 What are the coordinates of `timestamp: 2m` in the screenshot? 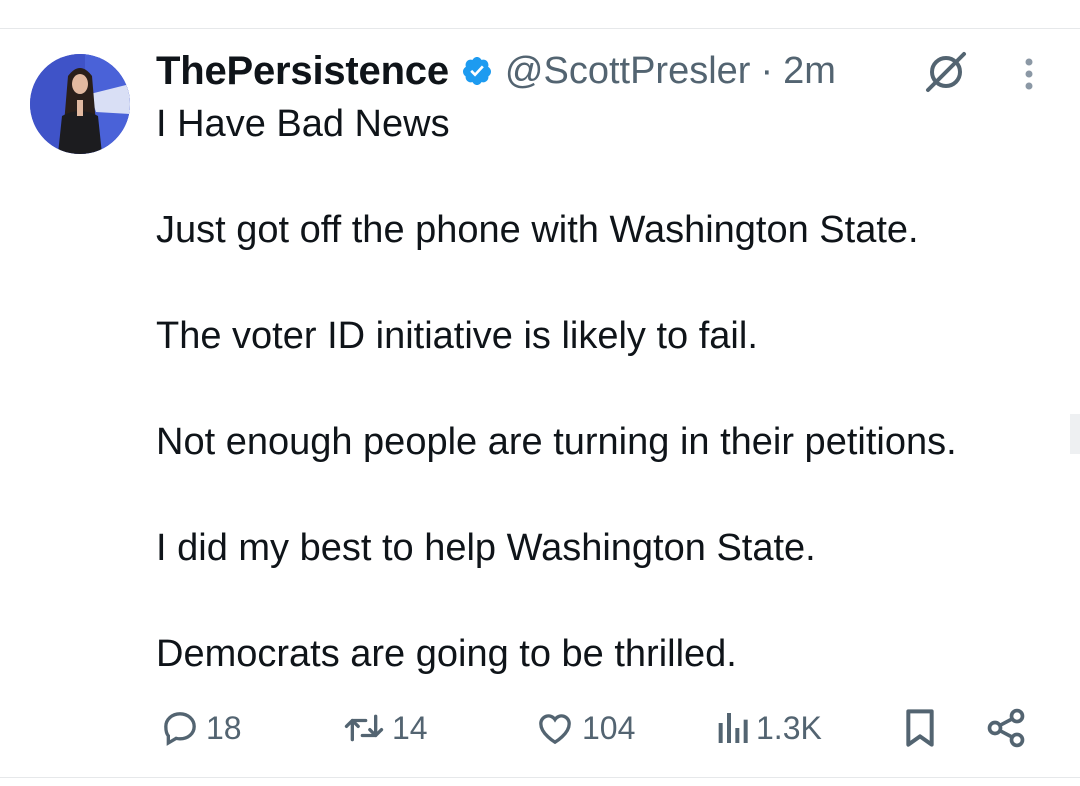 It's located at (809, 71).